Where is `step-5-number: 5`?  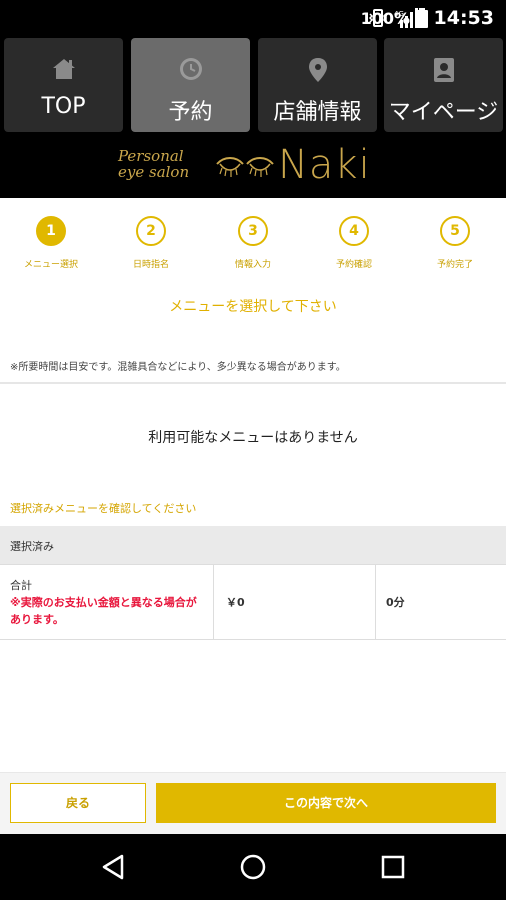
step-5-number: 5 is located at coordinates (455, 231).